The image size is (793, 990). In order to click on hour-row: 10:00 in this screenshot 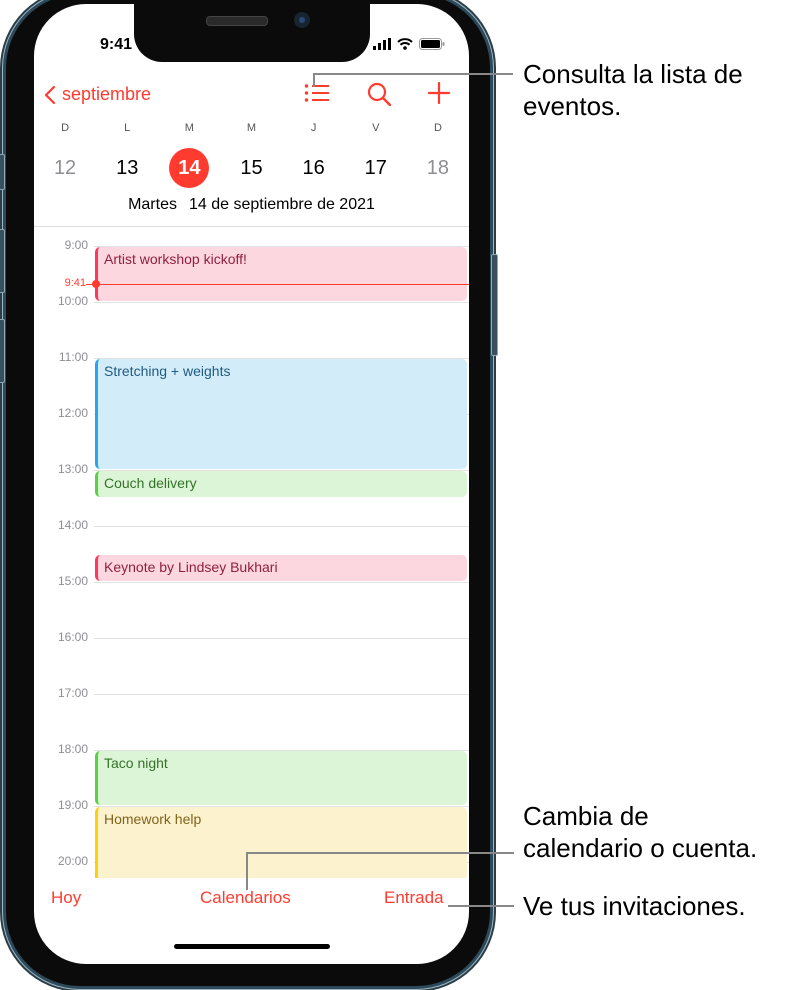, I will do `click(251, 301)`.